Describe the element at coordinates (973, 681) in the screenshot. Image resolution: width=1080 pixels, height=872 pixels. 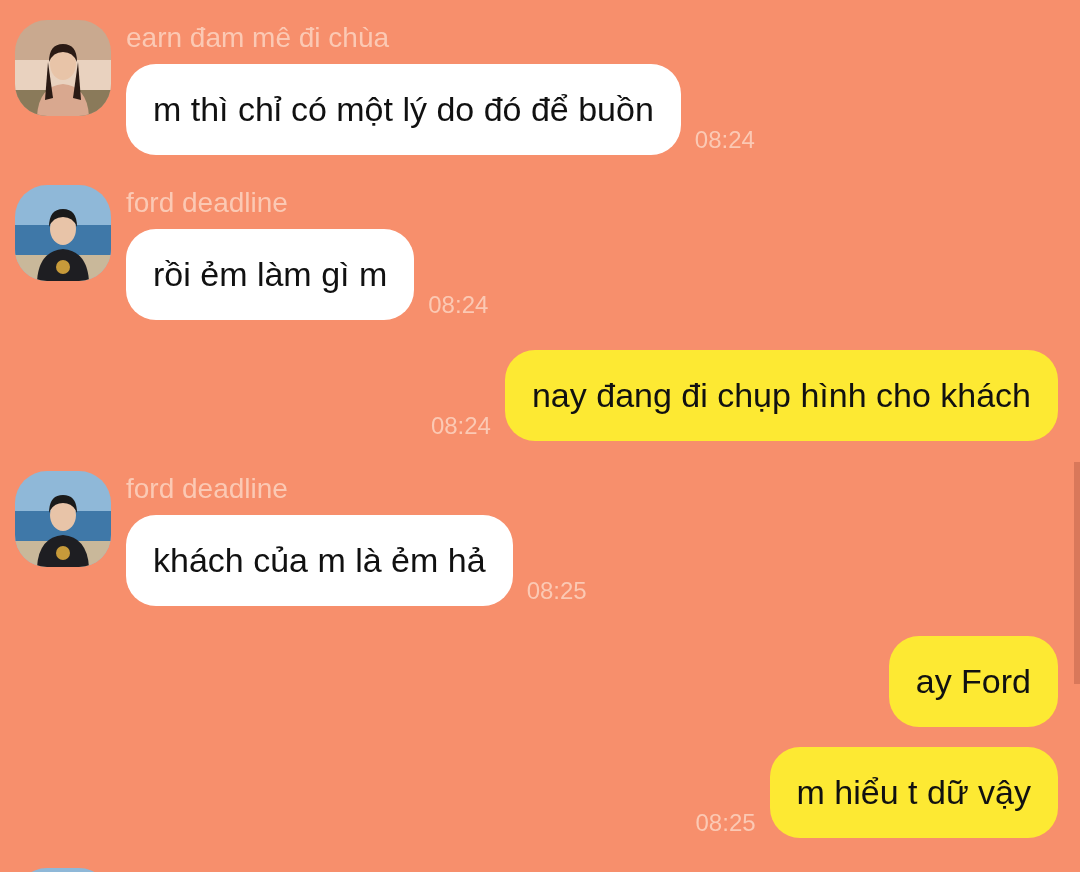
I see `message-bubble: ay Ford` at that location.